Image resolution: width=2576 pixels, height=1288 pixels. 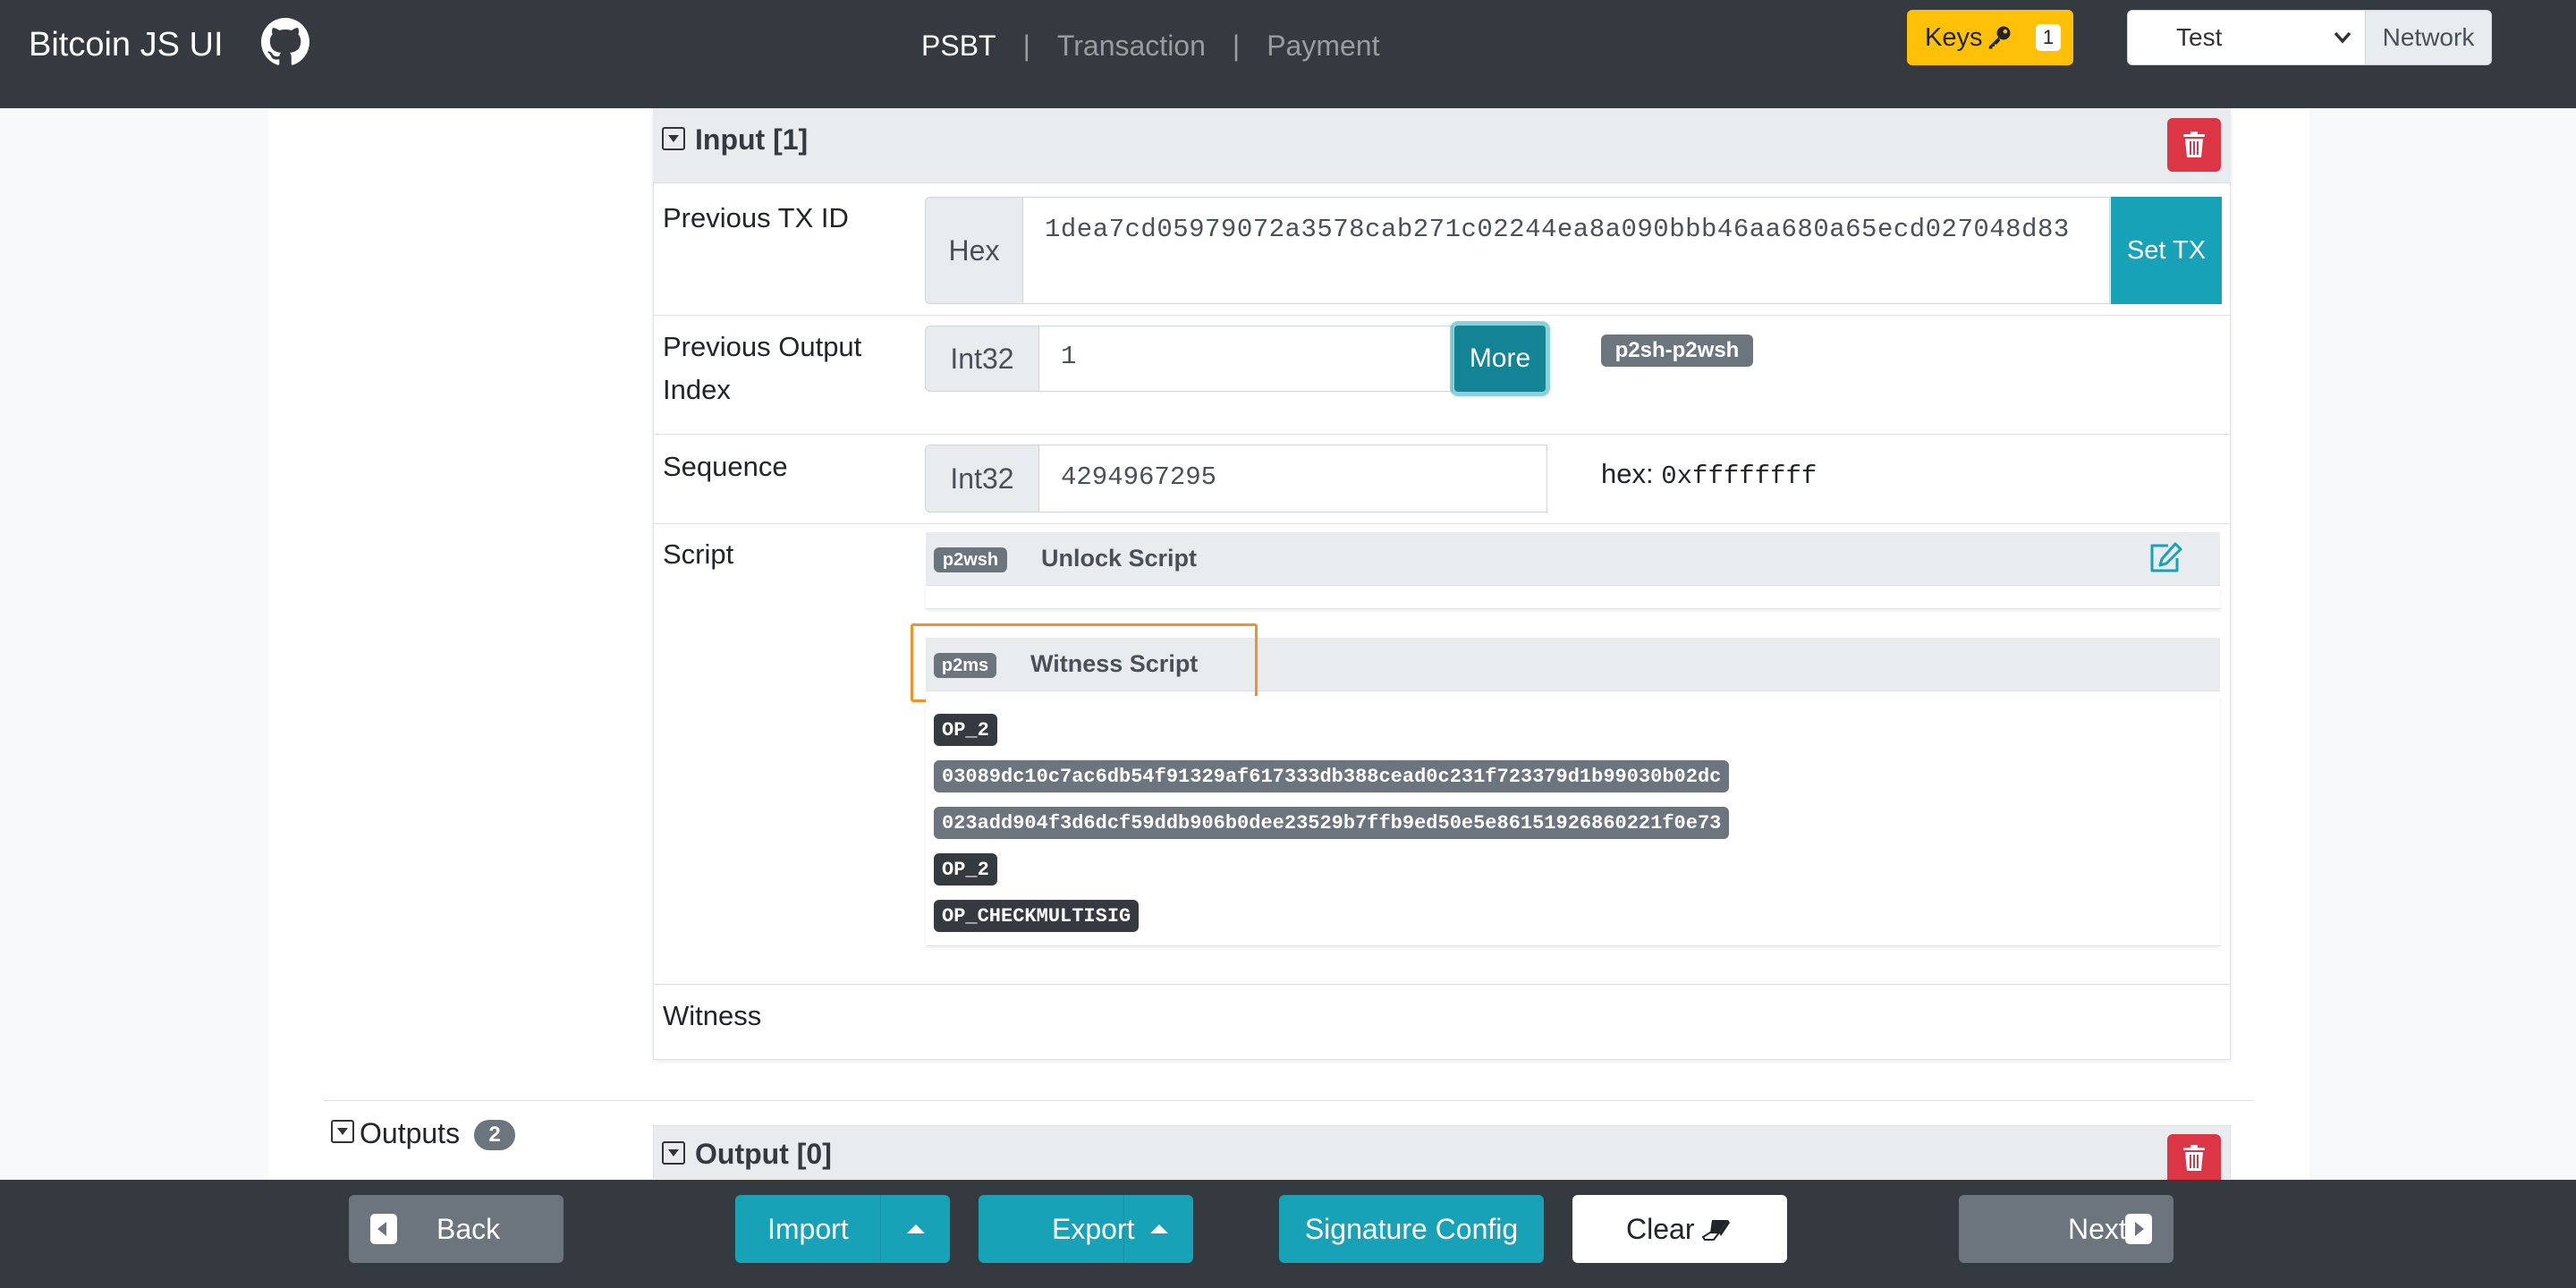 What do you see at coordinates (2097, 1228) in the screenshot?
I see `next-label: Next` at bounding box center [2097, 1228].